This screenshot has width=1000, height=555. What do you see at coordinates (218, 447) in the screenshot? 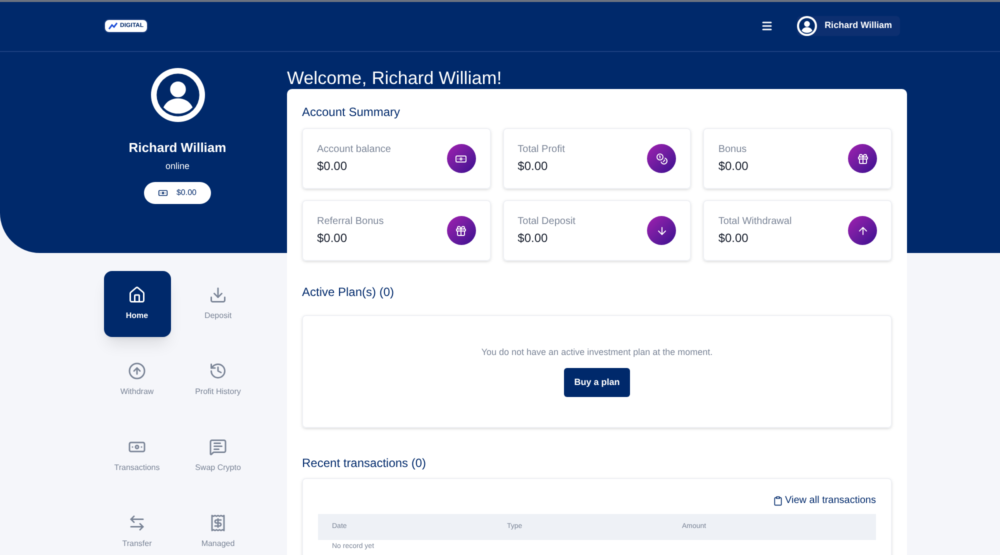
I see `message-icon` at bounding box center [218, 447].